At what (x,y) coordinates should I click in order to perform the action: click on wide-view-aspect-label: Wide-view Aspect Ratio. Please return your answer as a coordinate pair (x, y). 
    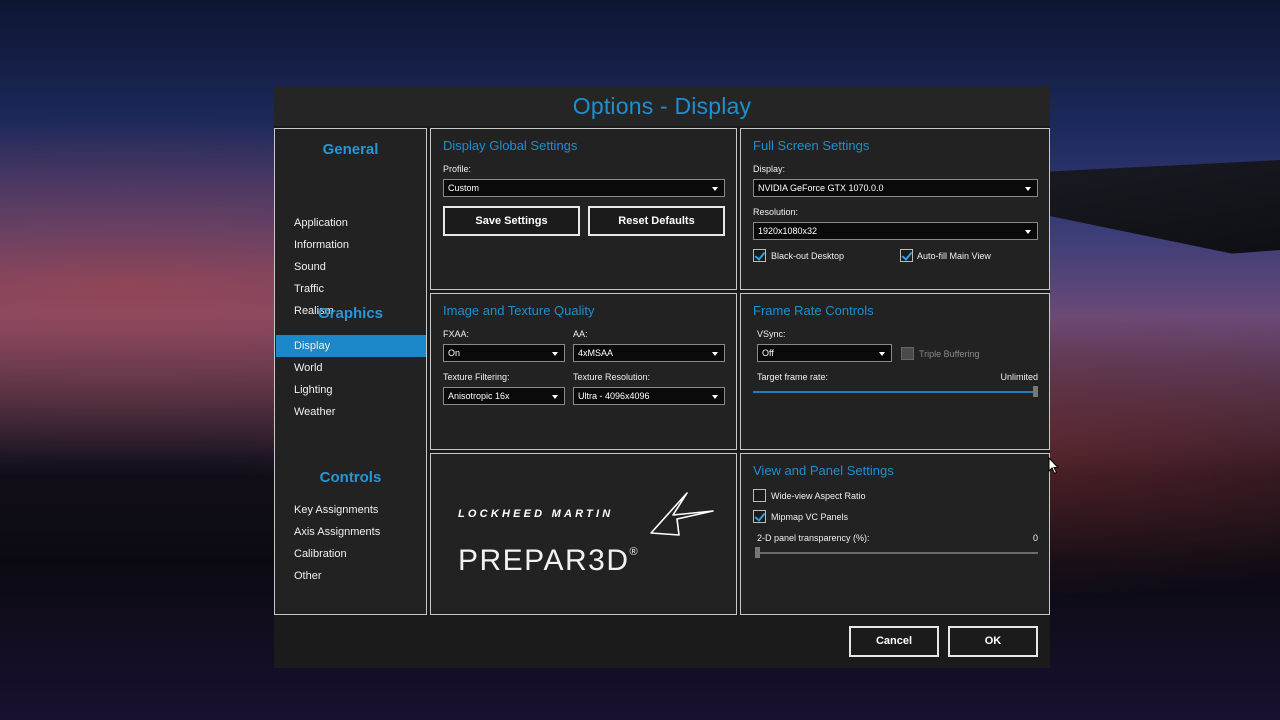
    Looking at the image, I should click on (818, 496).